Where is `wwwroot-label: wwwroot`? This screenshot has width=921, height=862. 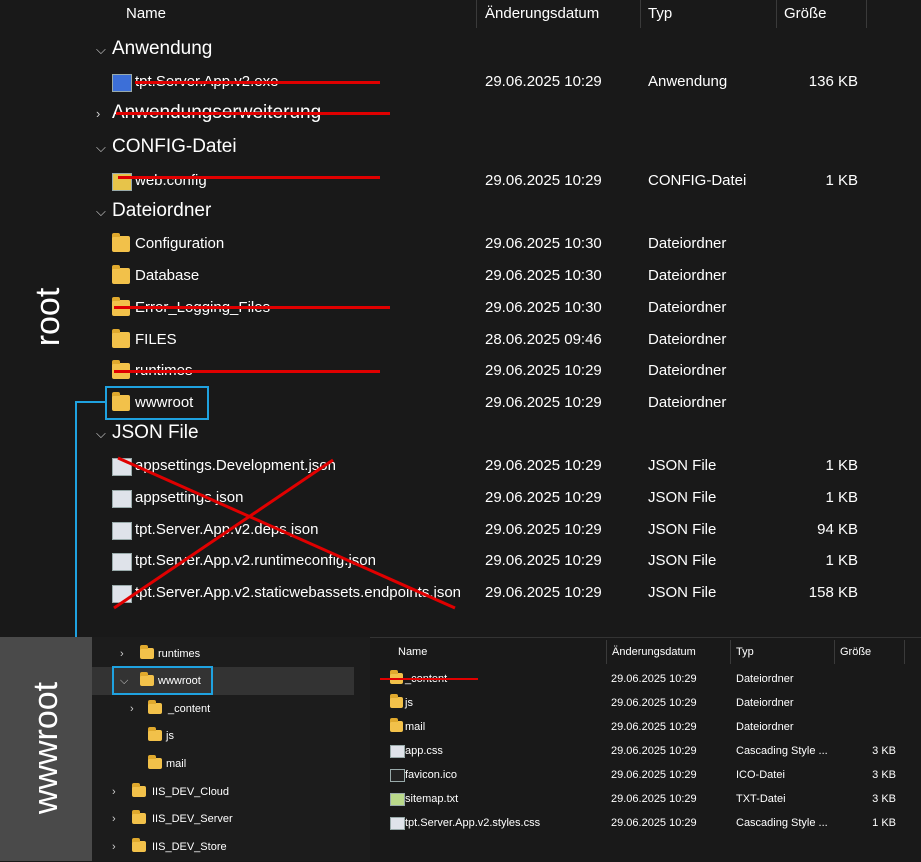 wwwroot-label: wwwroot is located at coordinates (46, 748).